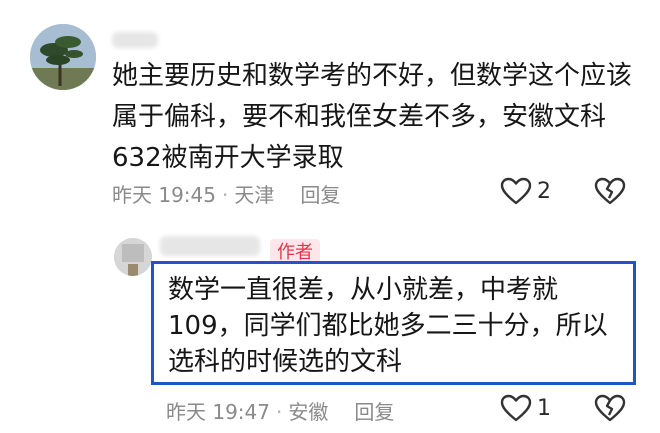 The image size is (660, 433). I want to click on author-avatar, so click(133, 257).